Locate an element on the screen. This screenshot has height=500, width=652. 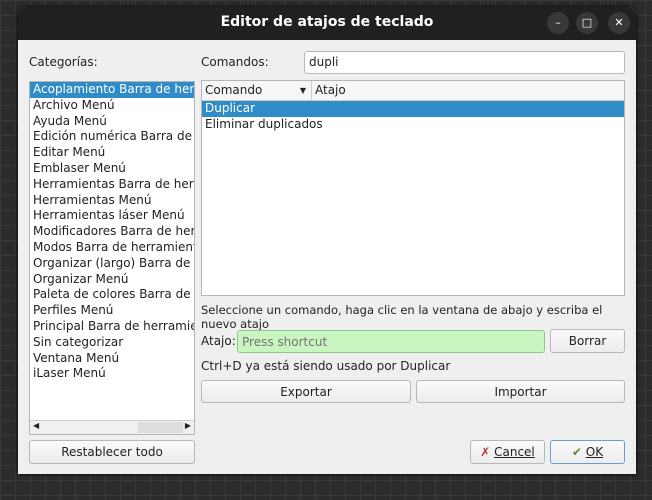
category-item: Edición numérica Barra de herramientas is located at coordinates (112, 137).